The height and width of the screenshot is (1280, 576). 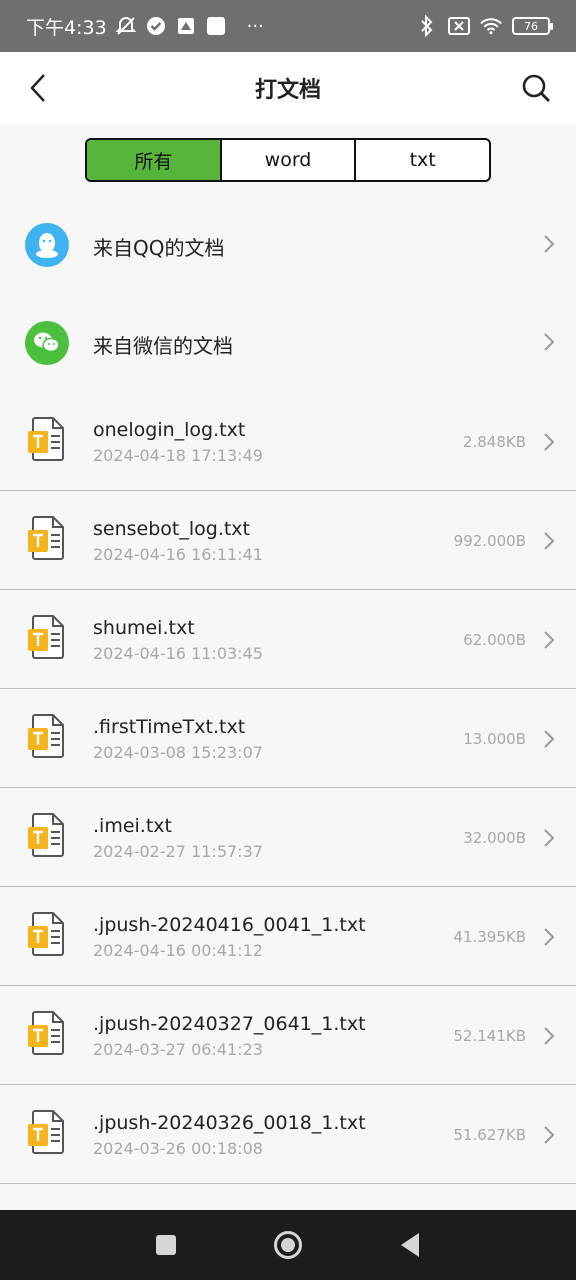 What do you see at coordinates (144, 628) in the screenshot?
I see `file-name: shumei.txt` at bounding box center [144, 628].